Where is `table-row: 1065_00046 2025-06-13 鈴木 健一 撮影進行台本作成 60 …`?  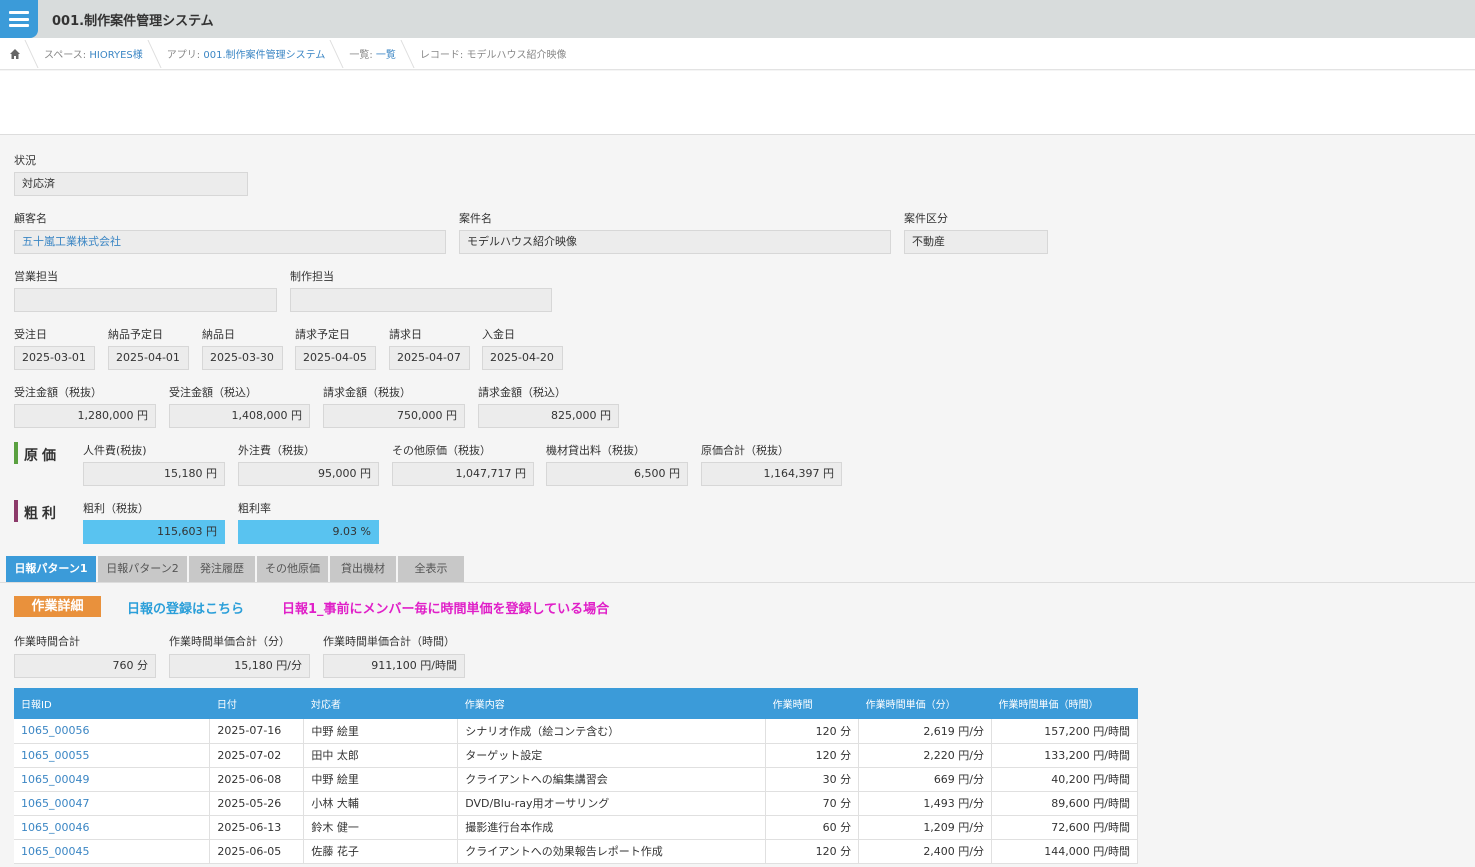
table-row: 1065_00046 2025-06-13 鈴木 健一 撮影進行台本作成 60 … is located at coordinates (576, 827).